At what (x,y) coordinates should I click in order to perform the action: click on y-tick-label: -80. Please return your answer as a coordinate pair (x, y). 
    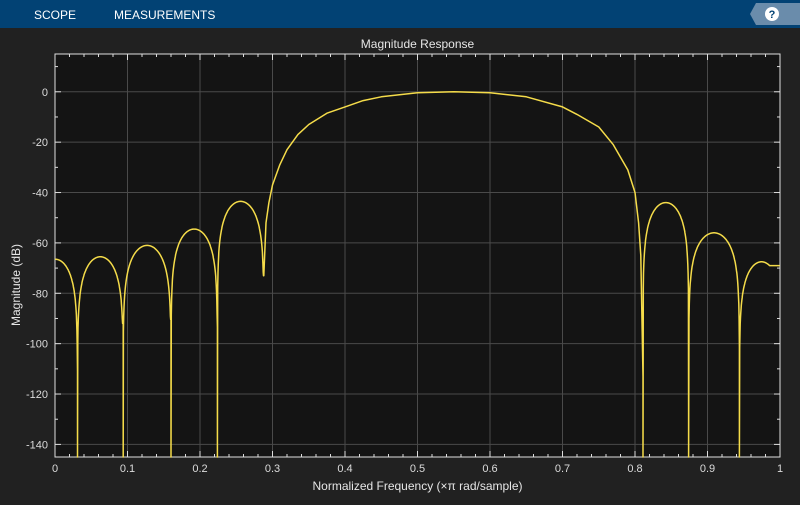
    Looking at the image, I should click on (40, 294).